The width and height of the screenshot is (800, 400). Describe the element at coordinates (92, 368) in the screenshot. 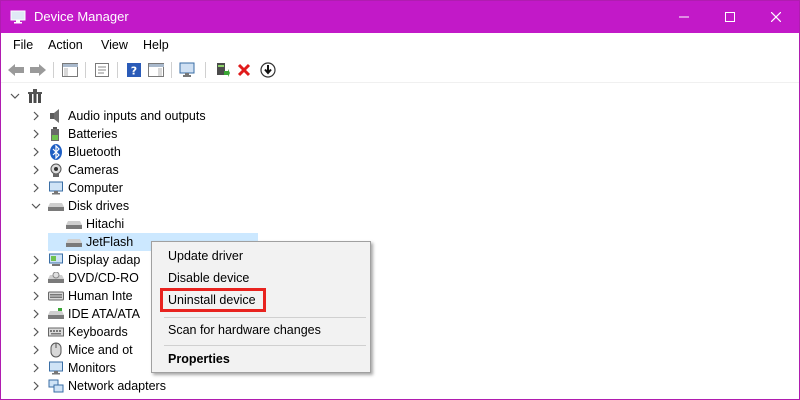

I see `tree-label: Monitors` at that location.